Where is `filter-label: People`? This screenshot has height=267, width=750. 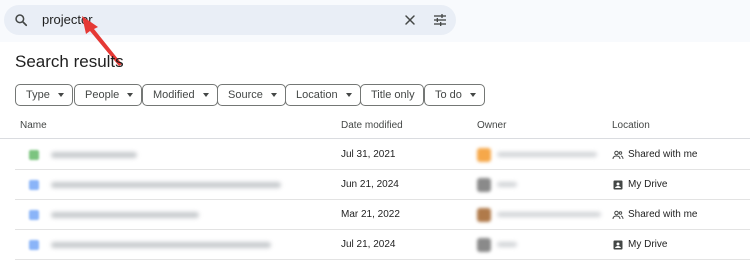
filter-label: People is located at coordinates (102, 95).